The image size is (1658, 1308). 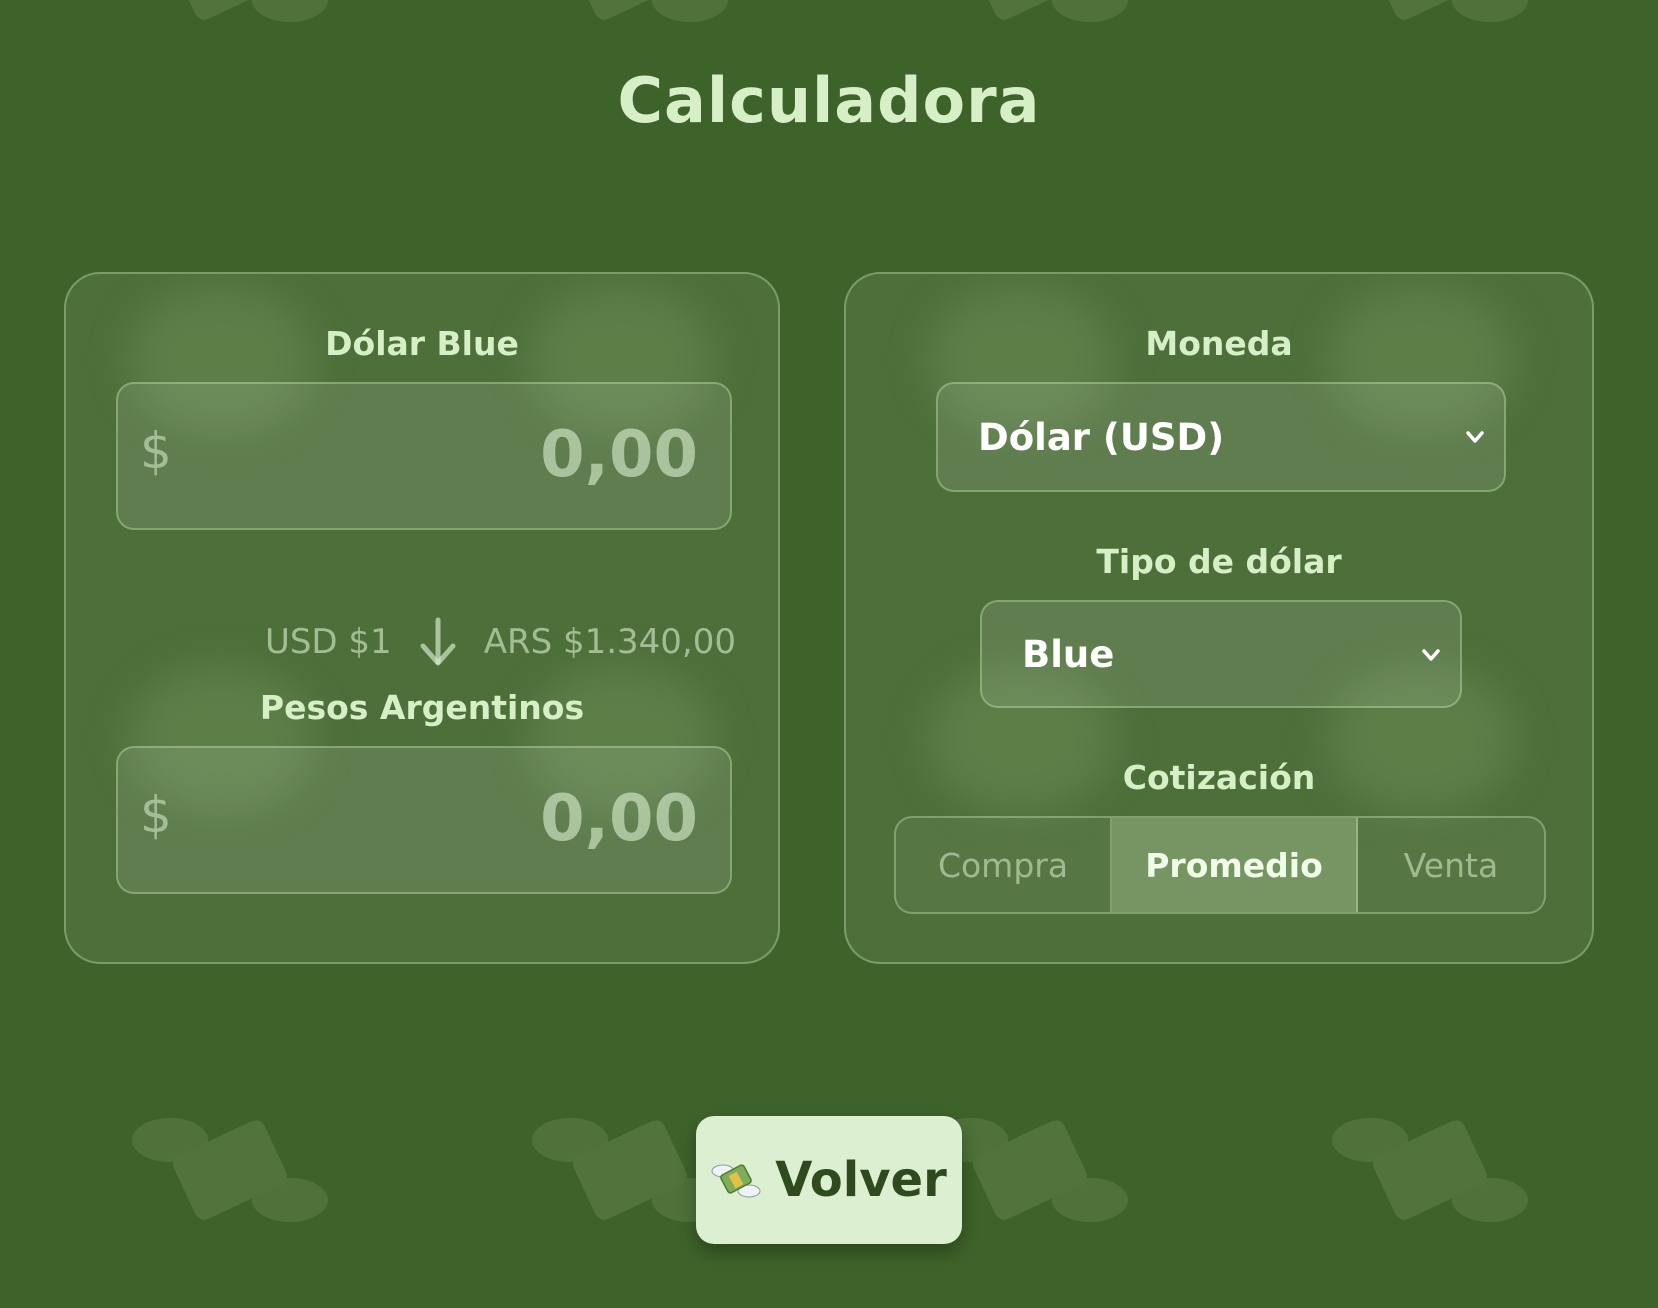 I want to click on currency-select-value: Dólar (USD), so click(x=1101, y=437).